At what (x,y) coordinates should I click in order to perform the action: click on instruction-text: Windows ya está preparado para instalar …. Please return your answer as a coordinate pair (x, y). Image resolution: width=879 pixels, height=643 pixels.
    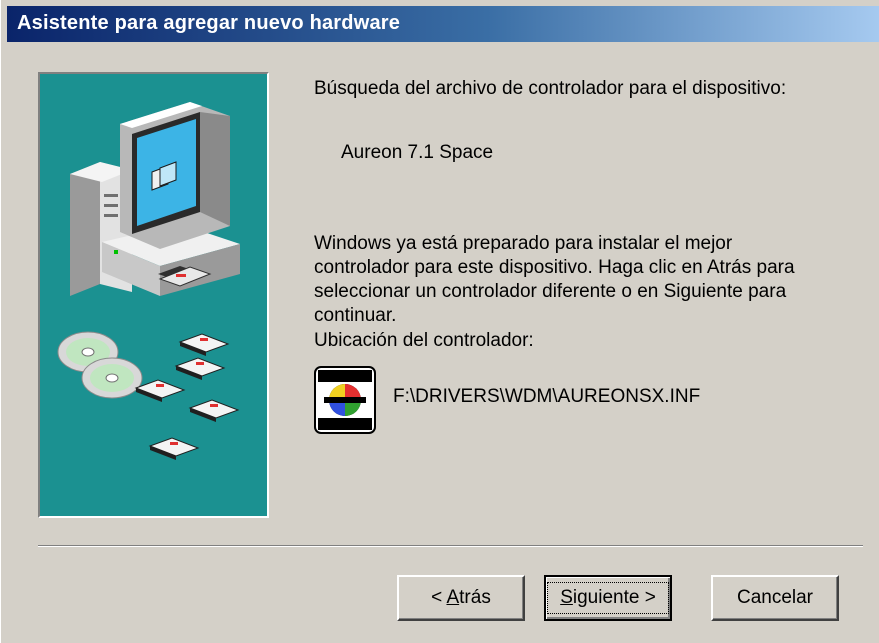
    Looking at the image, I should click on (584, 280).